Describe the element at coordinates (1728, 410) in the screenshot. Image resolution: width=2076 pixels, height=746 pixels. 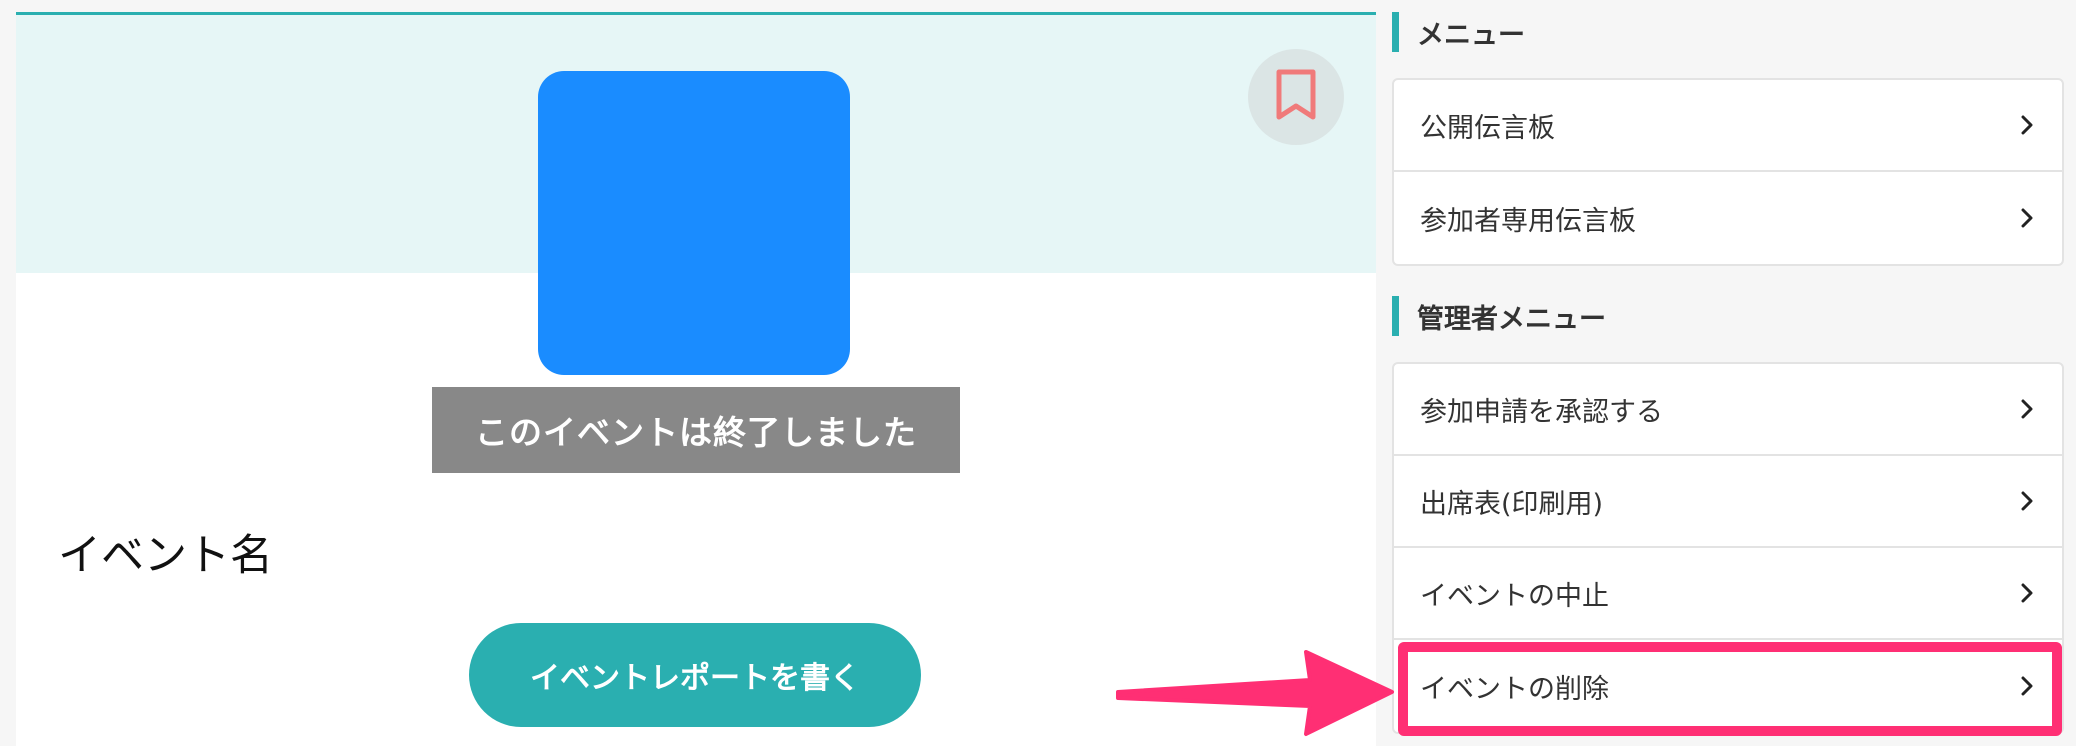
I see `menu-item-approve-requests: 参加申請を承認する` at that location.